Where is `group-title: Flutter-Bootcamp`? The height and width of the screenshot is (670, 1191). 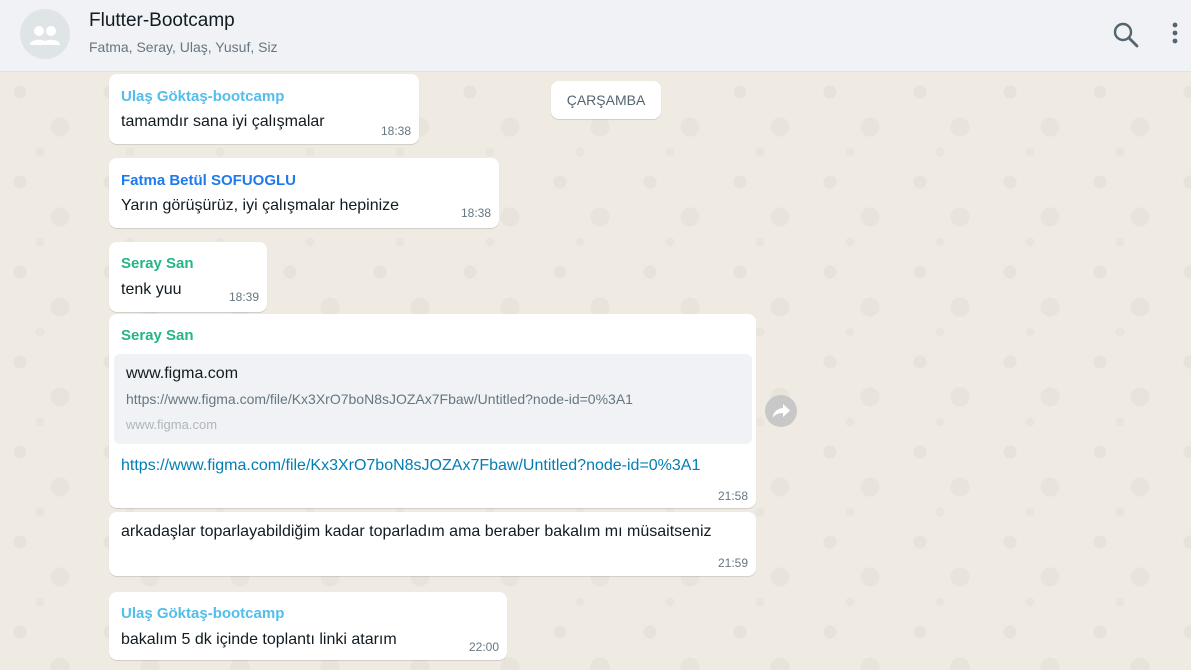 group-title: Flutter-Bootcamp is located at coordinates (162, 21).